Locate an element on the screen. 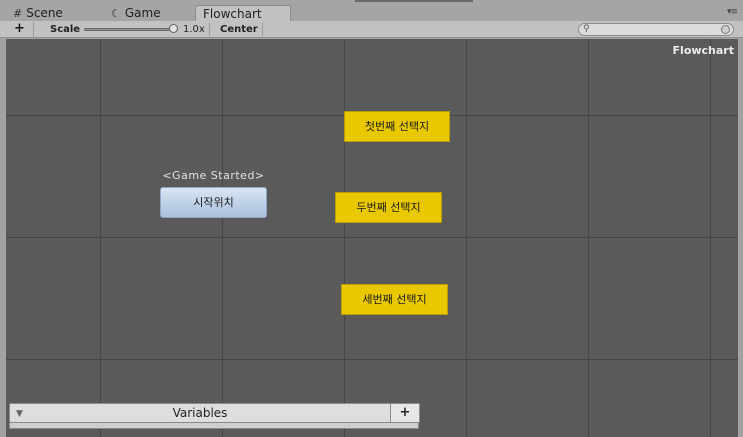 This screenshot has height=437, width=743. tab-game-label: Game is located at coordinates (142, 13).